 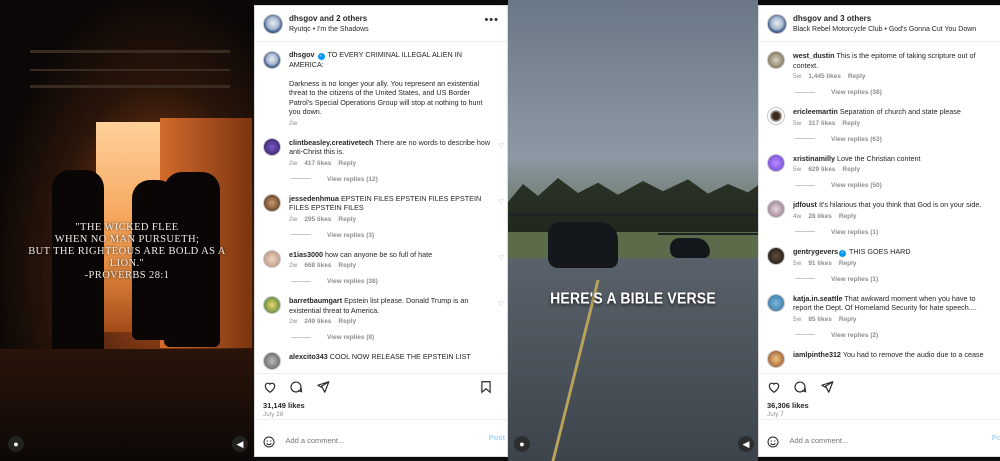 I want to click on comment-username: alexcito343, so click(x=308, y=356).